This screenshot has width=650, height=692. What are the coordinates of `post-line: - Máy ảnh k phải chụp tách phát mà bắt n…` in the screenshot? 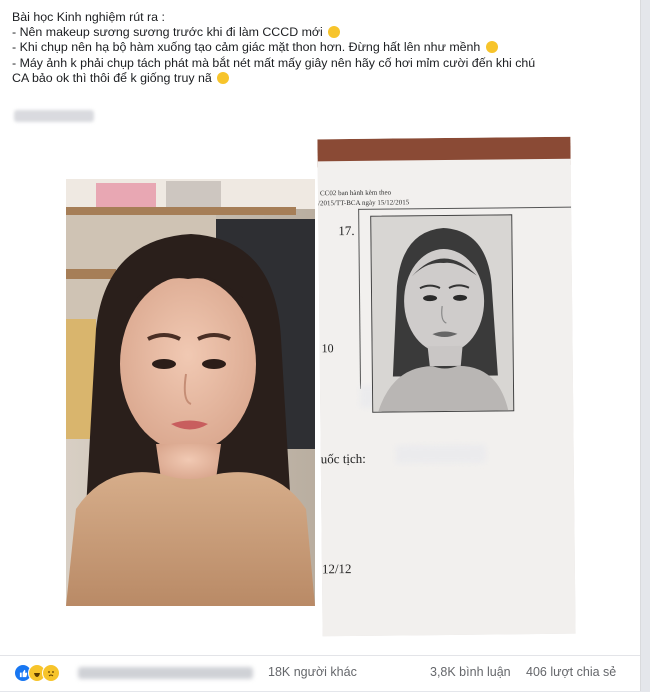 It's located at (274, 62).